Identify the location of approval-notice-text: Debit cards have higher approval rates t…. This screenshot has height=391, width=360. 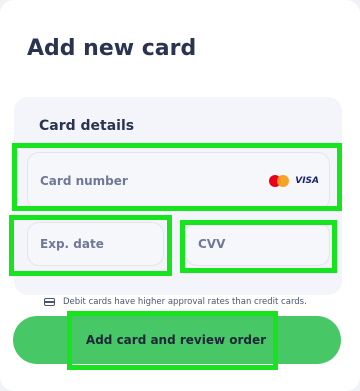
(185, 302).